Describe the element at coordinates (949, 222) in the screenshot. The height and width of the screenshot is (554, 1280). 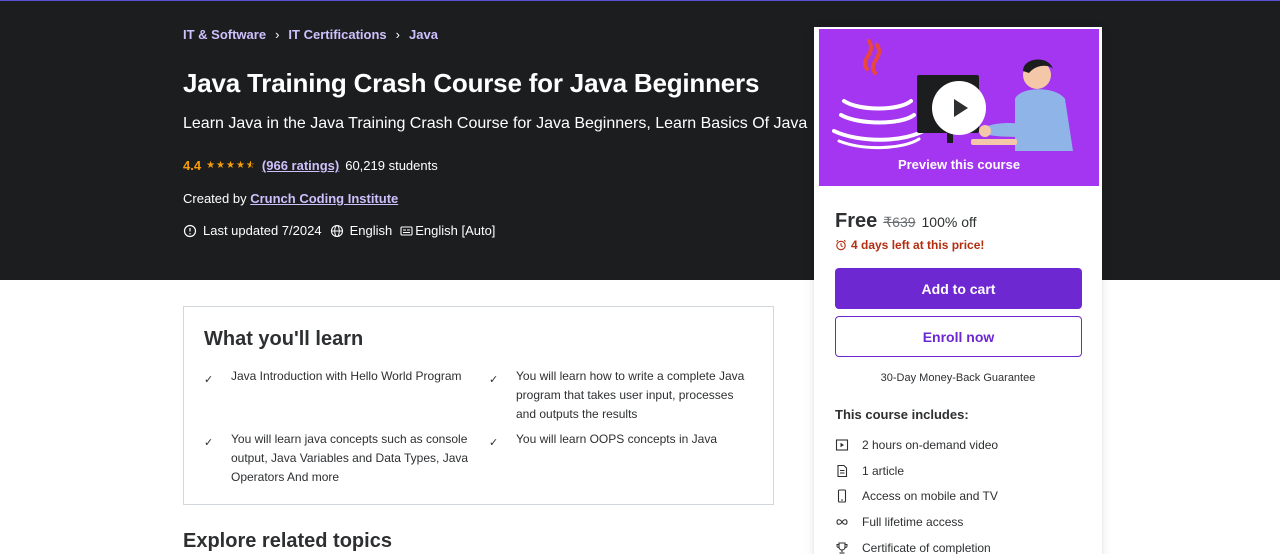
I see `discount-badge: 100% off` at that location.